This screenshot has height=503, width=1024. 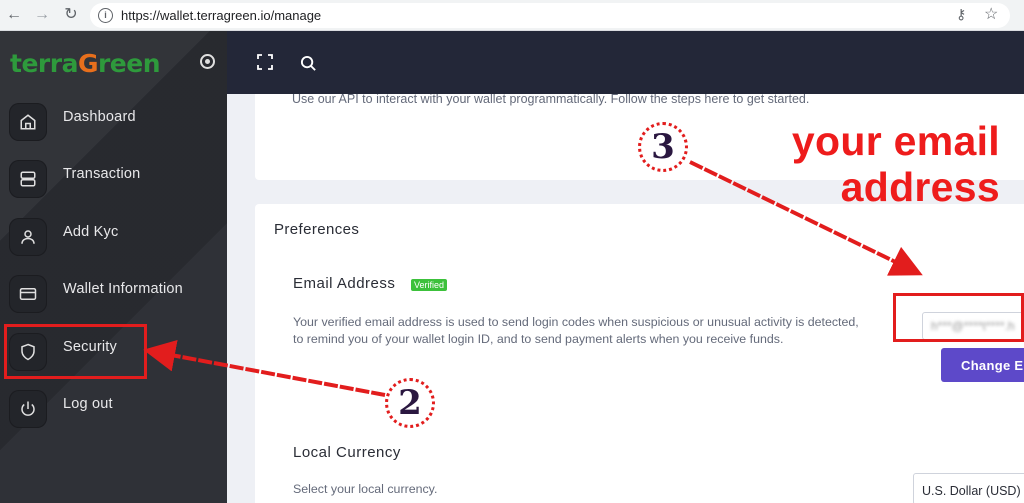 I want to click on shield-icon, so click(x=28, y=352).